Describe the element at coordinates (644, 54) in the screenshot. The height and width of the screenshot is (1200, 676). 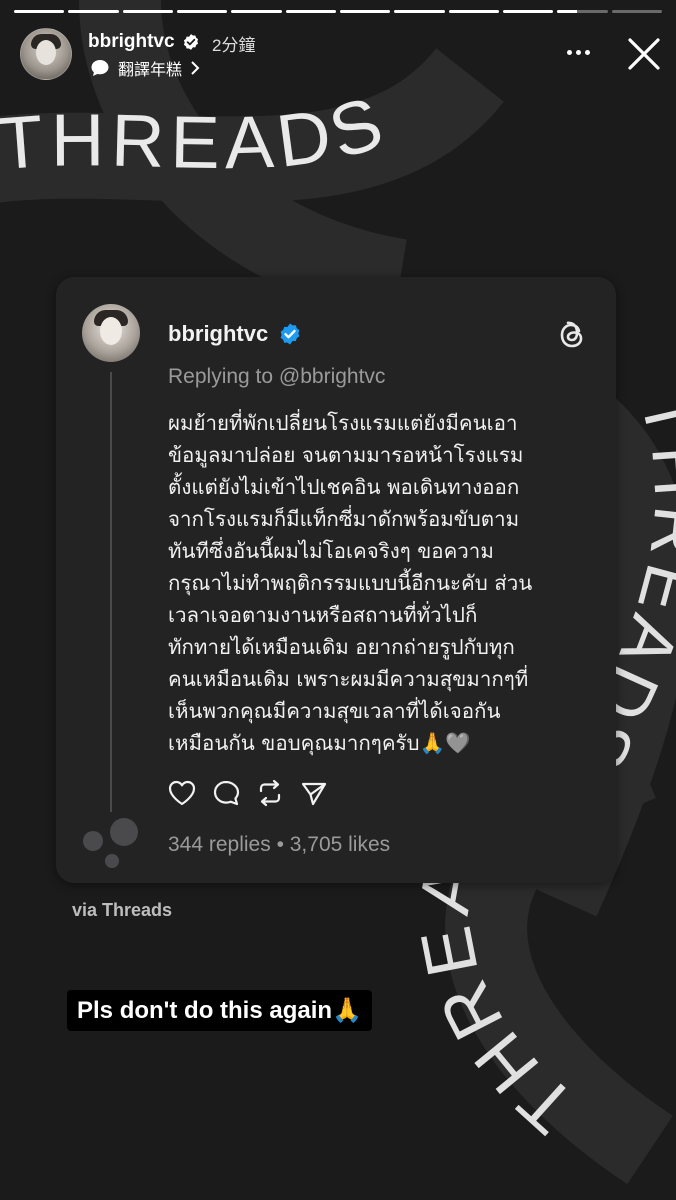
I see `close-icon` at that location.